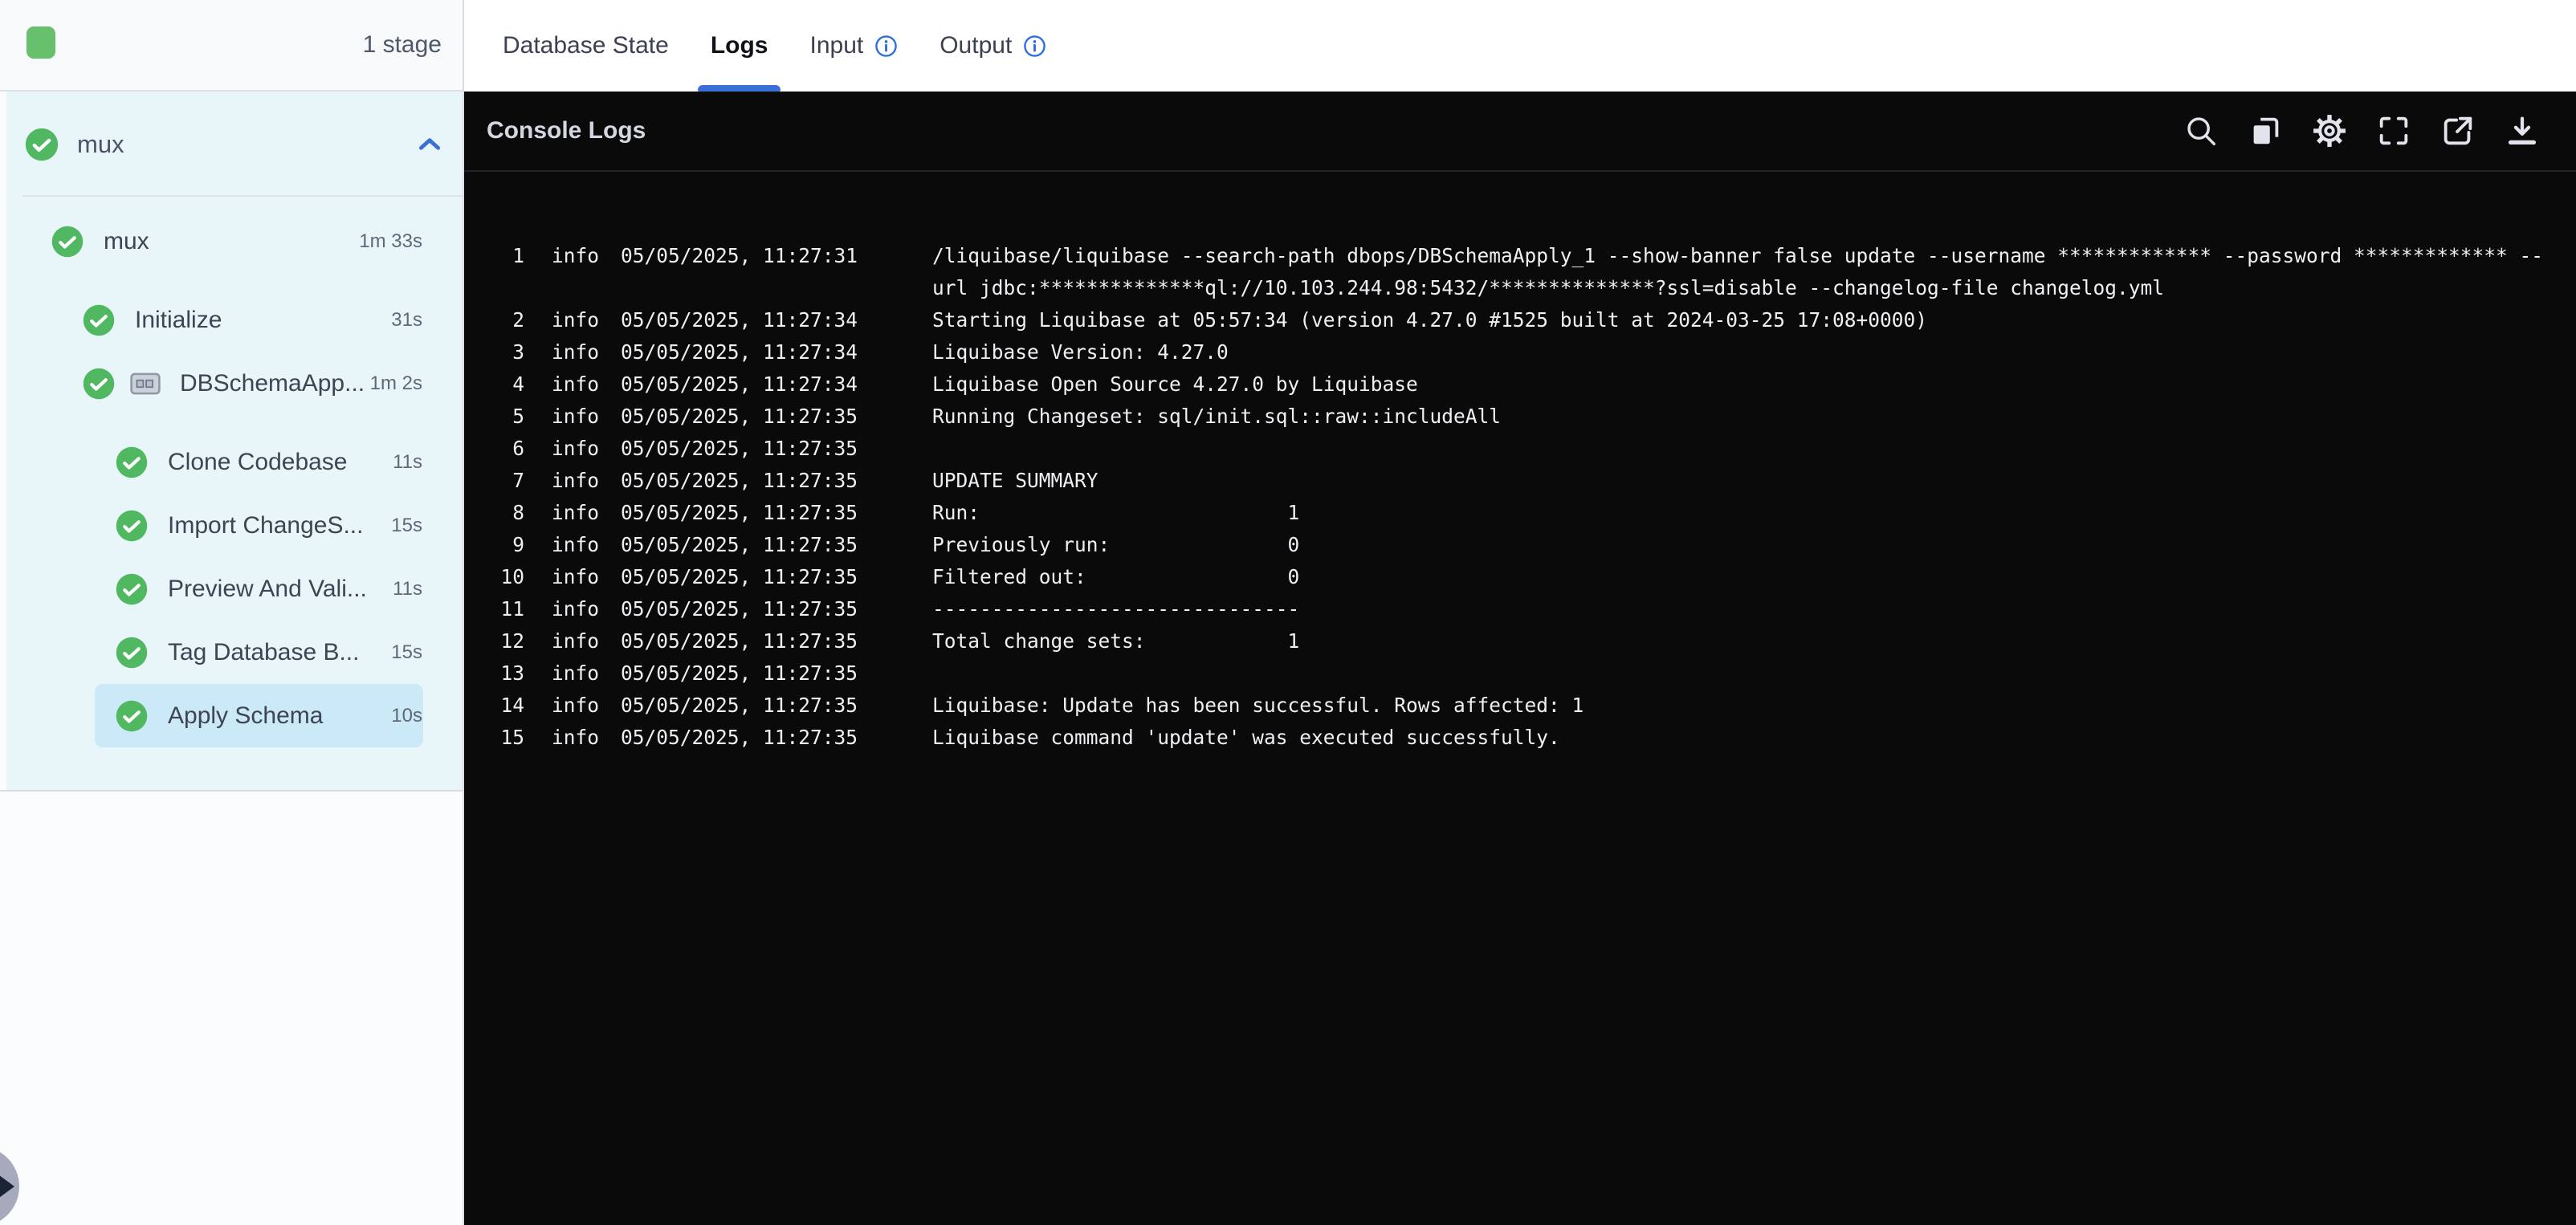  What do you see at coordinates (518, 255) in the screenshot?
I see `log-line-number: 1` at bounding box center [518, 255].